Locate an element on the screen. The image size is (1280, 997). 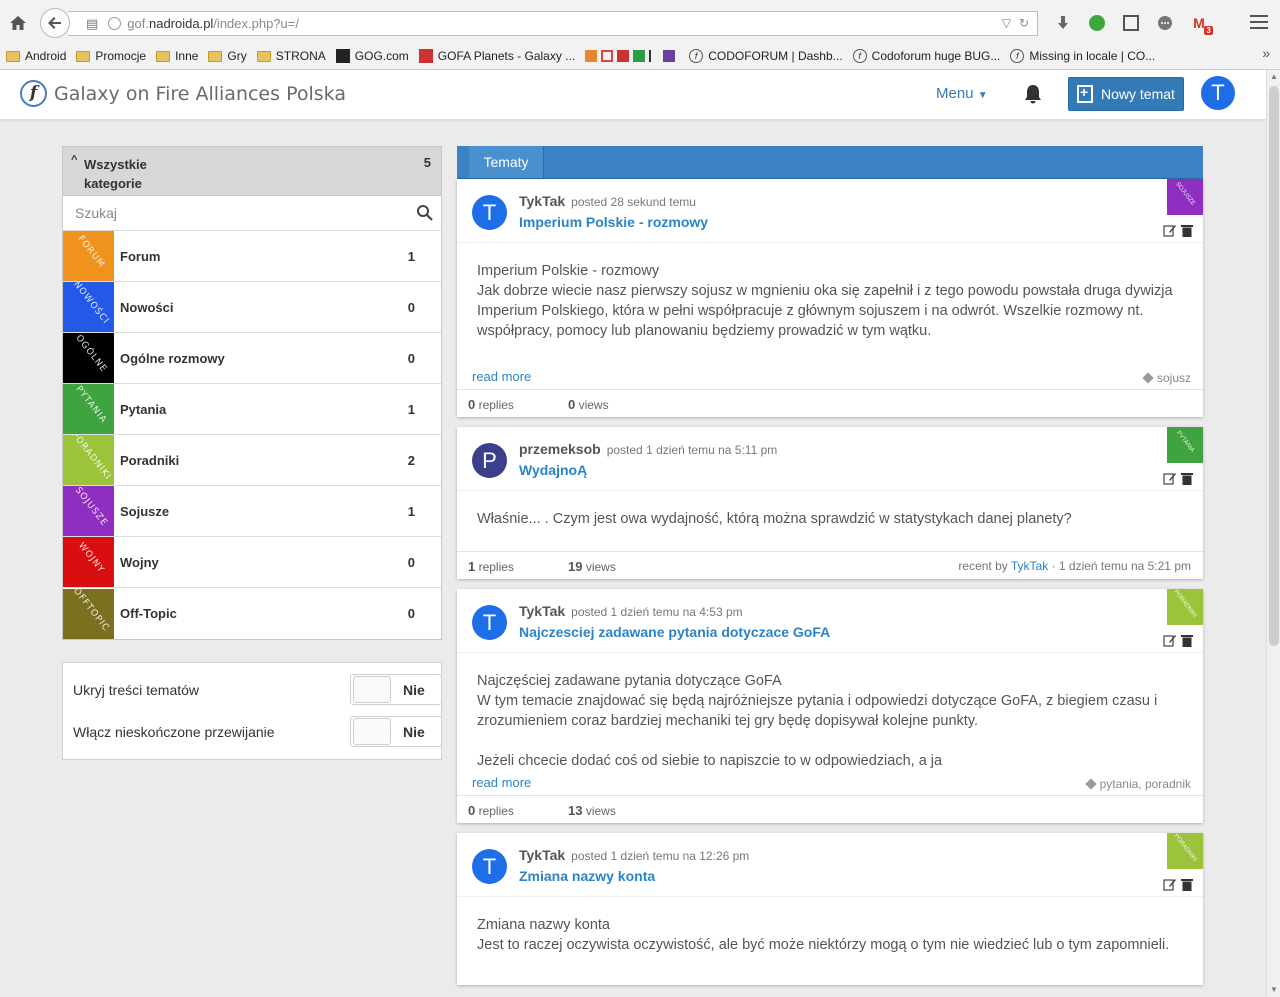
page-scrollbar: ▲ ▼ is located at coordinates (1273, 533).